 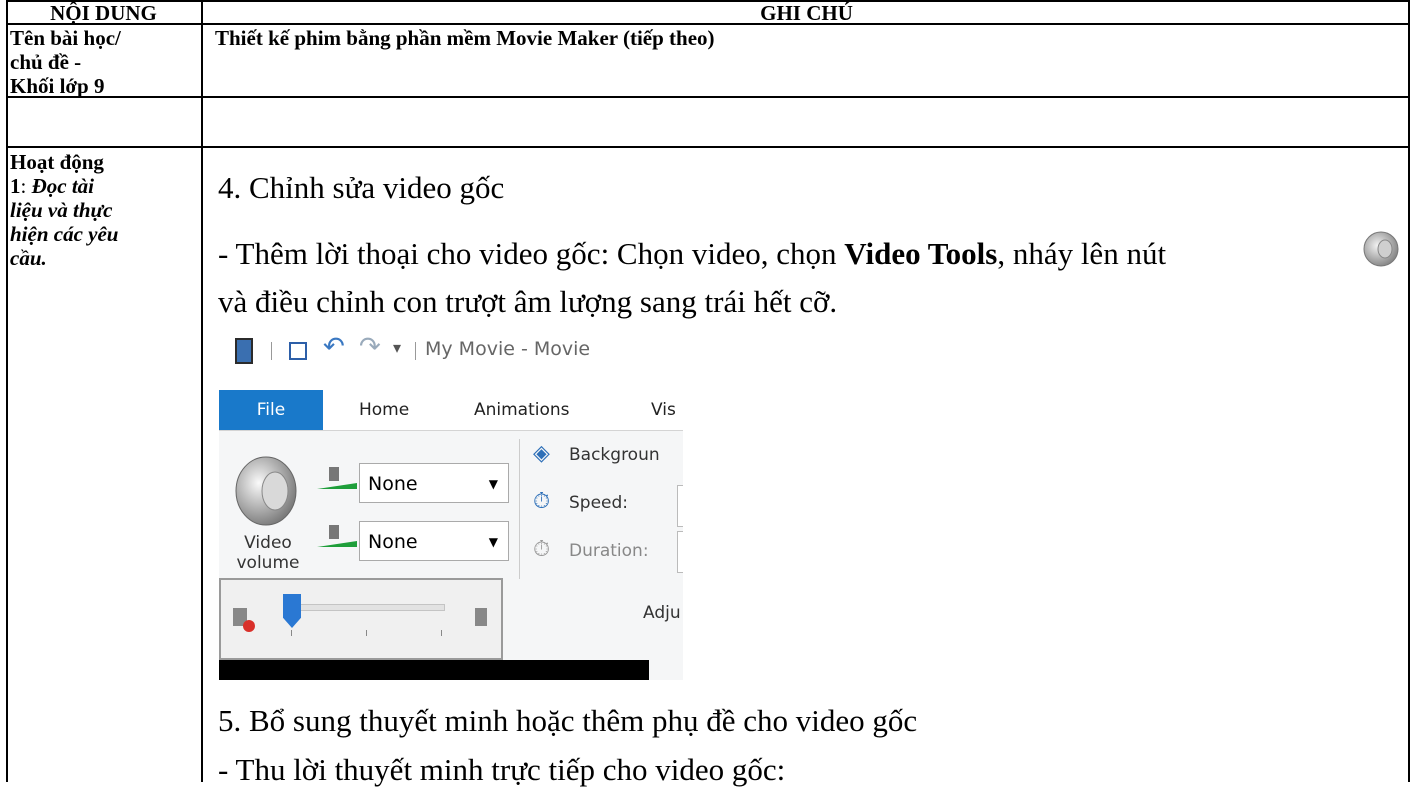 I want to click on save-icon, so click(x=298, y=351).